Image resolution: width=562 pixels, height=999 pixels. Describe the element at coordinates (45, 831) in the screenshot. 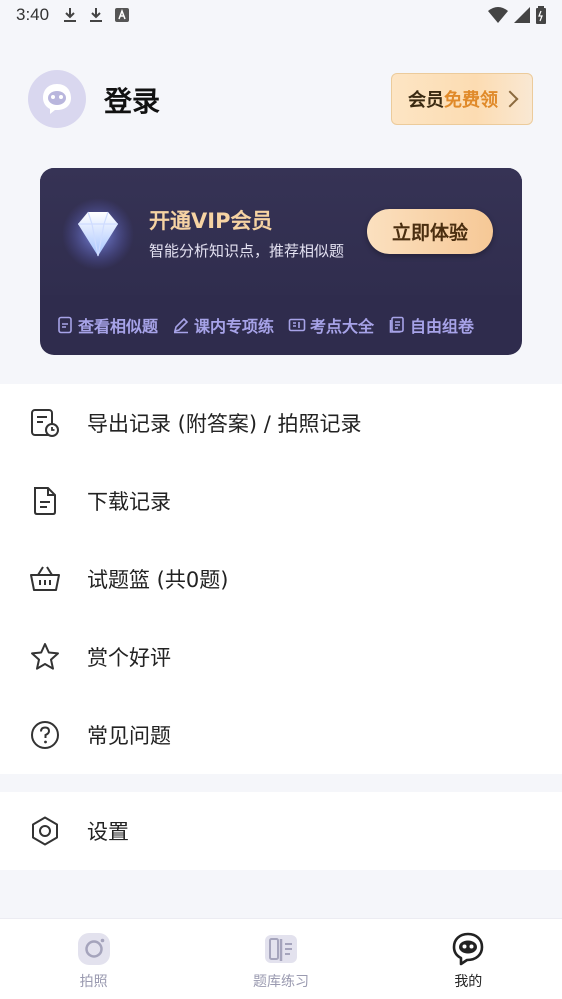

I see `hexagon-settings-icon` at that location.